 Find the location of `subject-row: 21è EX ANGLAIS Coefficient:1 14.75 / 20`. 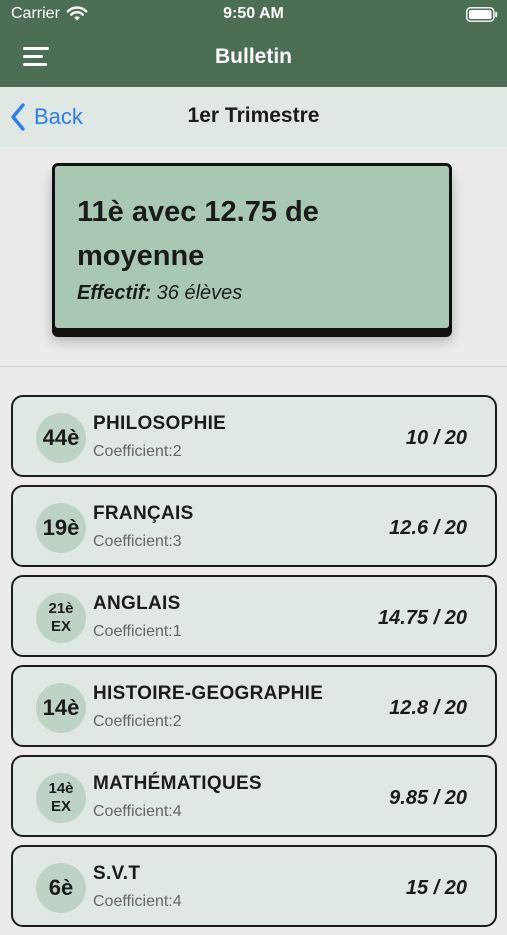

subject-row: 21è EX ANGLAIS Coefficient:1 14.75 / 20 is located at coordinates (254, 616).